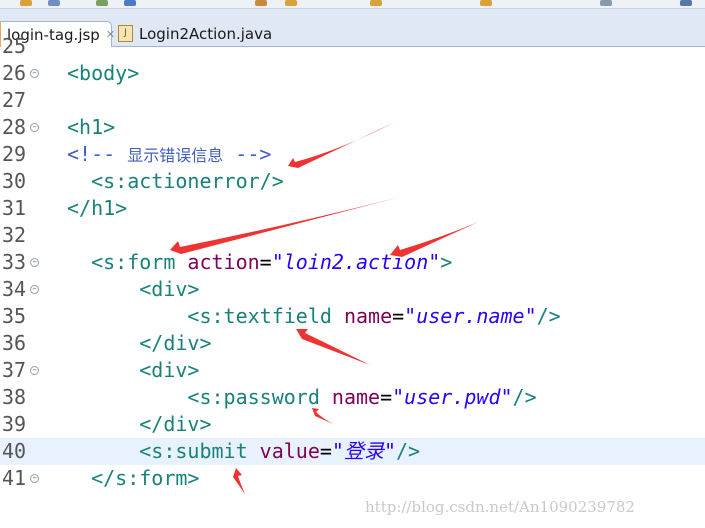  I want to click on arrow-form, so click(285, 225).